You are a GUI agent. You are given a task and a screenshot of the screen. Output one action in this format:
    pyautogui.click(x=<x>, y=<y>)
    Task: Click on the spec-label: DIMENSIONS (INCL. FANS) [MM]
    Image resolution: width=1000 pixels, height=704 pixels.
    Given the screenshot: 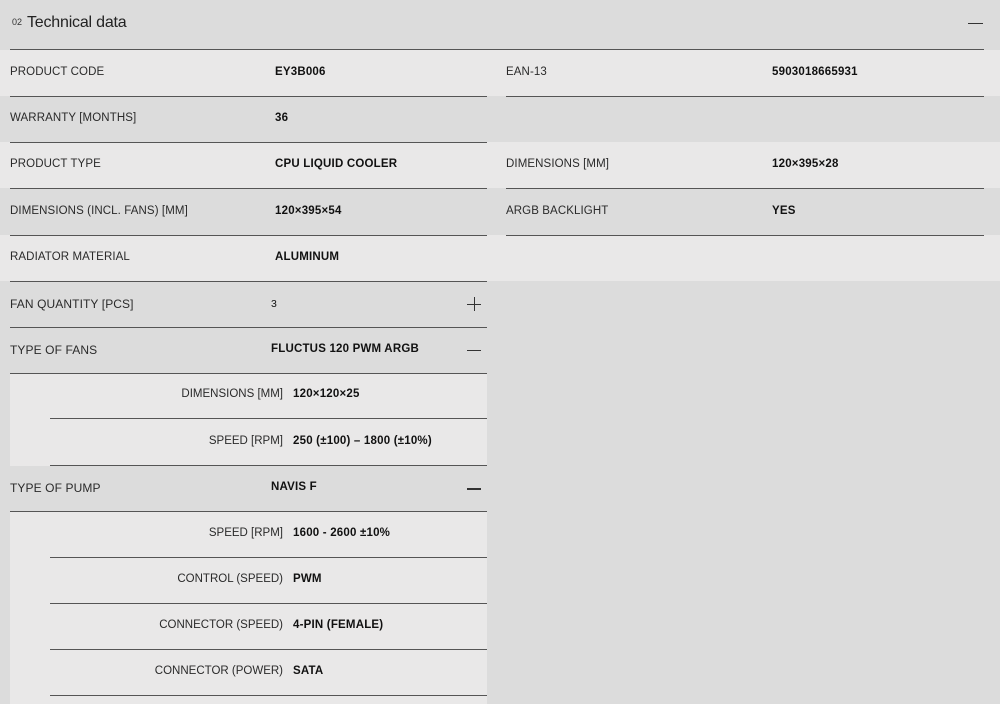 What is the action you would take?
    pyautogui.click(x=99, y=211)
    